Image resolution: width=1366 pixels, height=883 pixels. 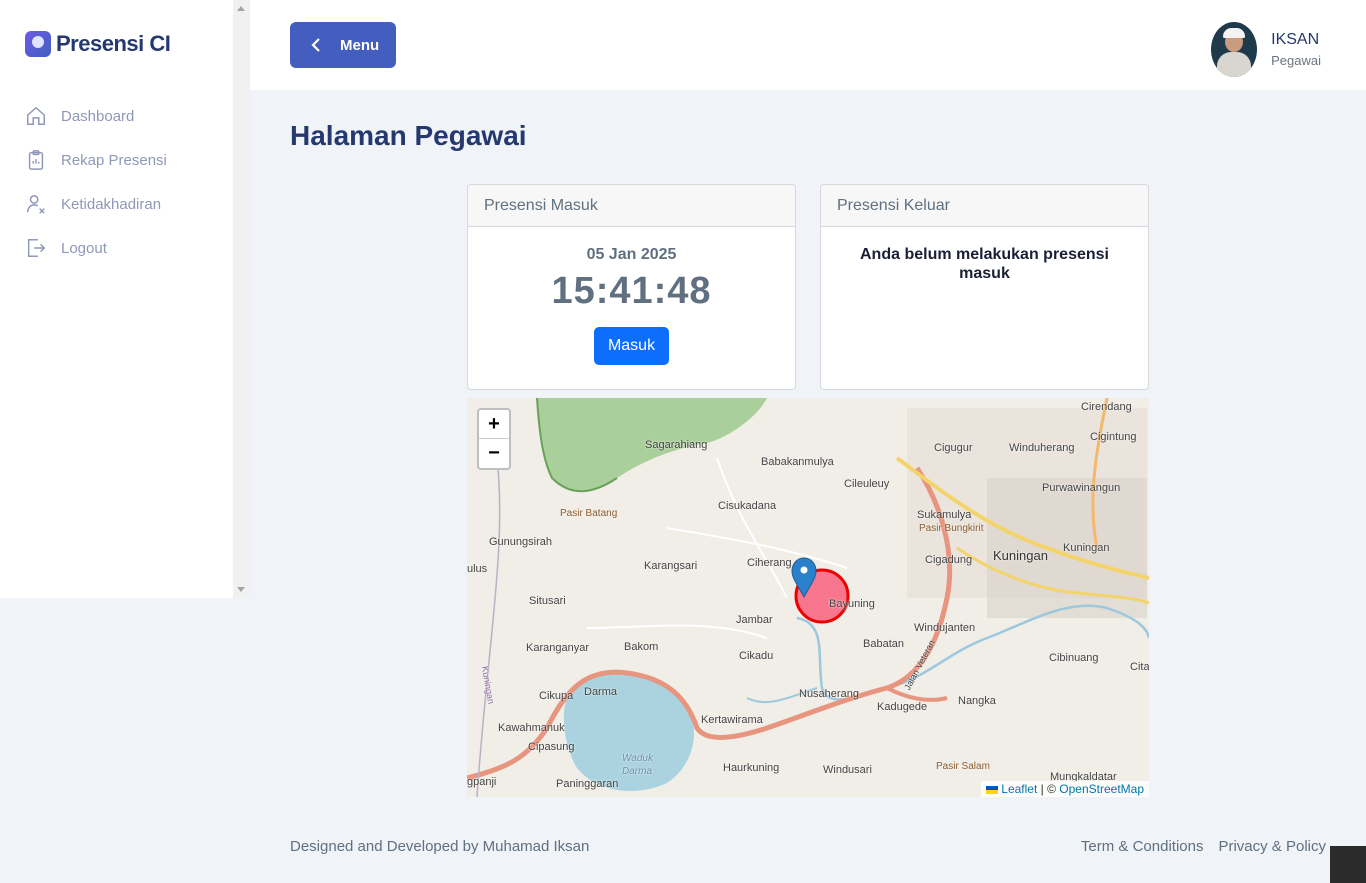 I want to click on map-label: Pasir Bungkirit, so click(x=951, y=528).